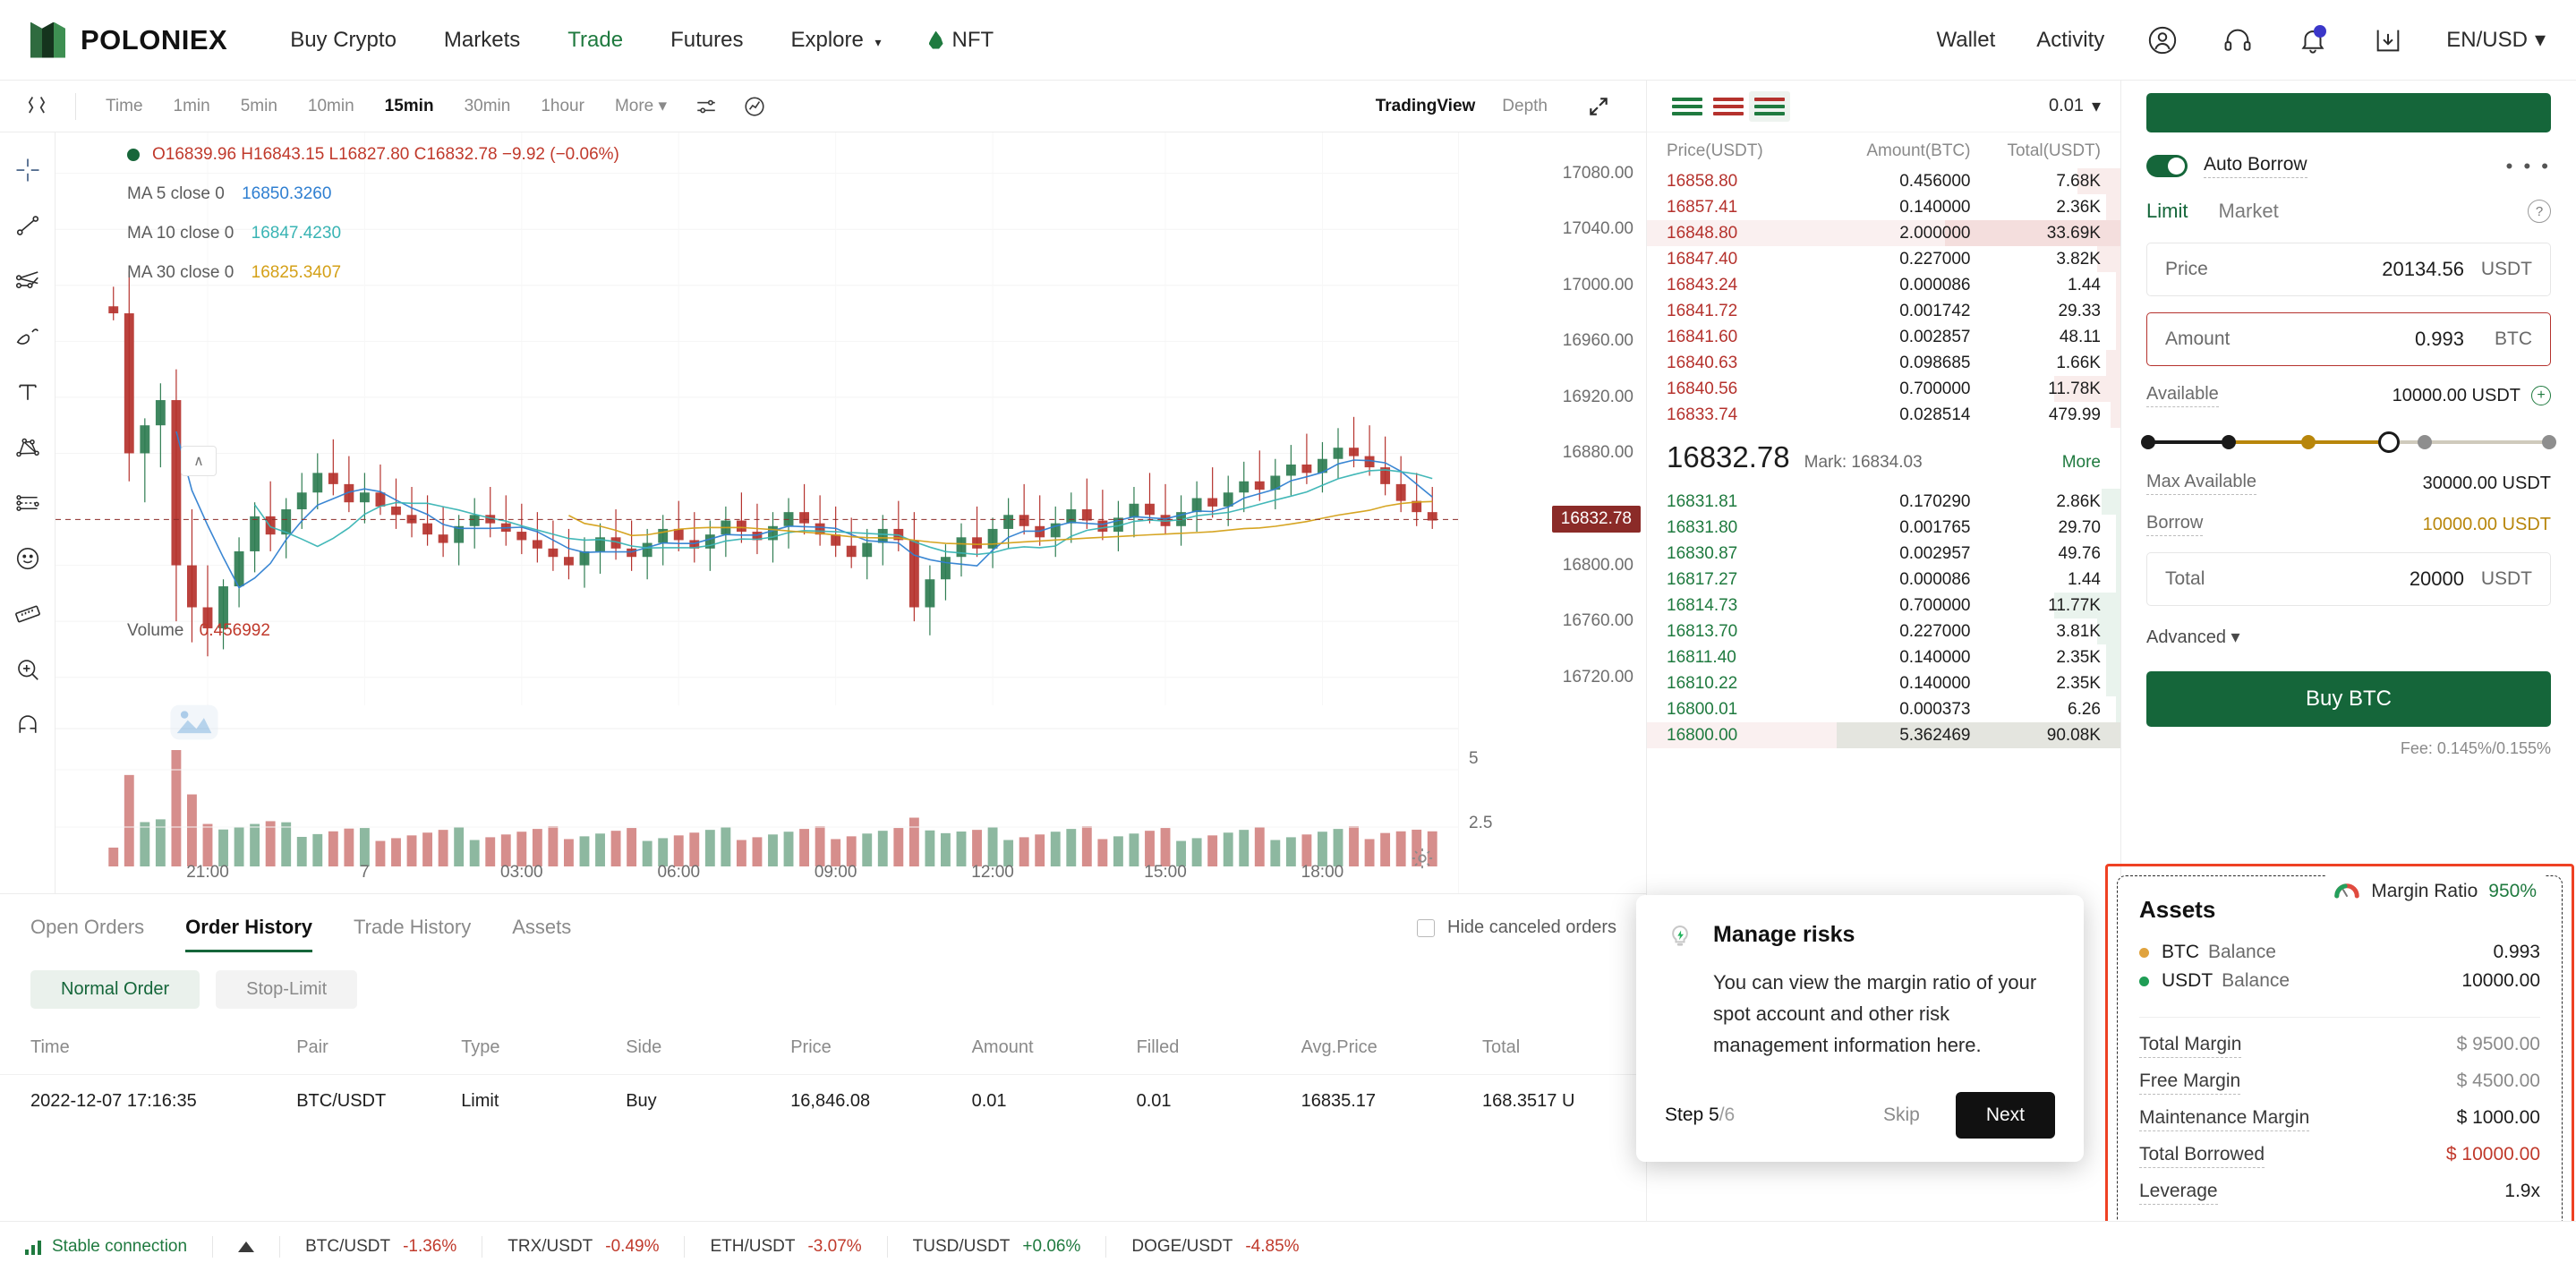  I want to click on amount-input: Amount 0.993 BTC, so click(2348, 339).